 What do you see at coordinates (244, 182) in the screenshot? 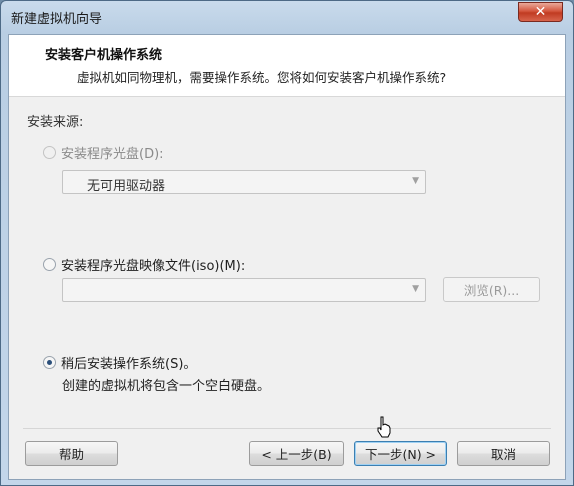
I see `disc-drive-select: 无可用驱动器 ▼` at bounding box center [244, 182].